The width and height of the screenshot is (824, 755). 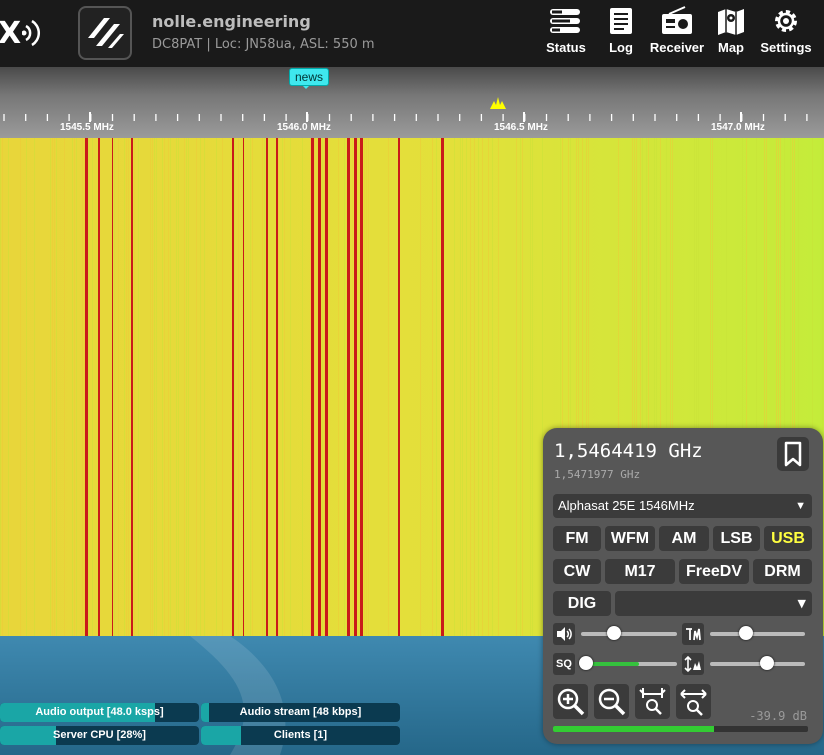 I want to click on volume-slider, so click(x=629, y=633).